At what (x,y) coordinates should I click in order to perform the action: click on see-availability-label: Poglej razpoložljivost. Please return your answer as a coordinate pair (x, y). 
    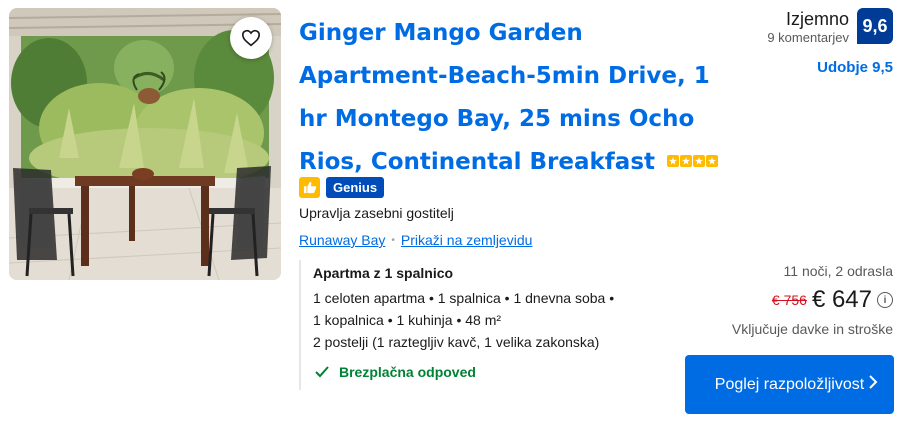
    Looking at the image, I should click on (789, 384).